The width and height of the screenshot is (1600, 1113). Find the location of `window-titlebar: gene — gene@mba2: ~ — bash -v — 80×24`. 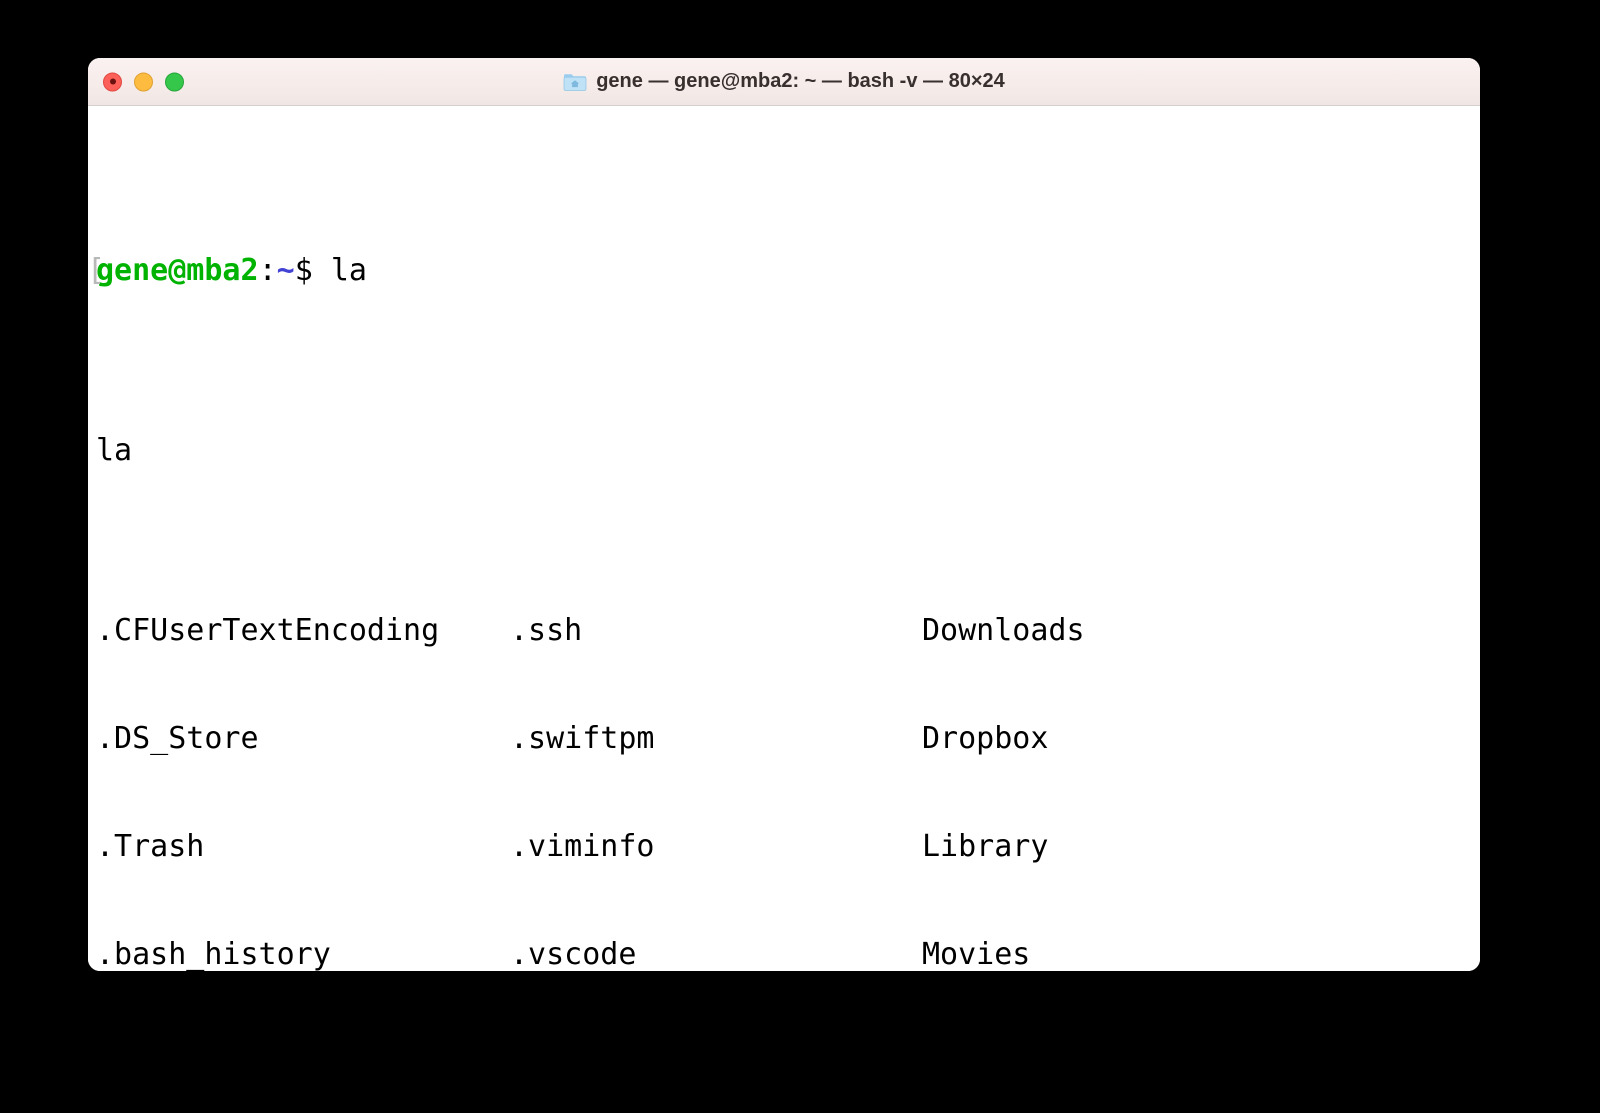

window-titlebar: gene — gene@mba2: ~ — bash -v — 80×24 is located at coordinates (784, 82).